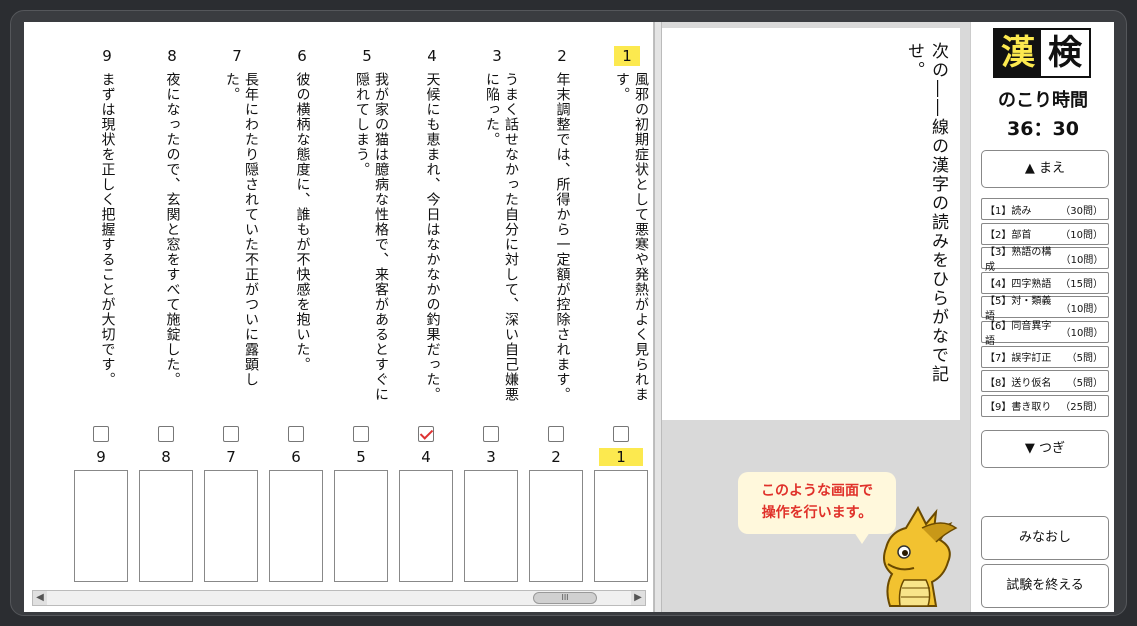 The height and width of the screenshot is (626, 1137). Describe the element at coordinates (107, 229) in the screenshot. I see `question-text: まずは現状を正しく把握することが大切です。` at that location.